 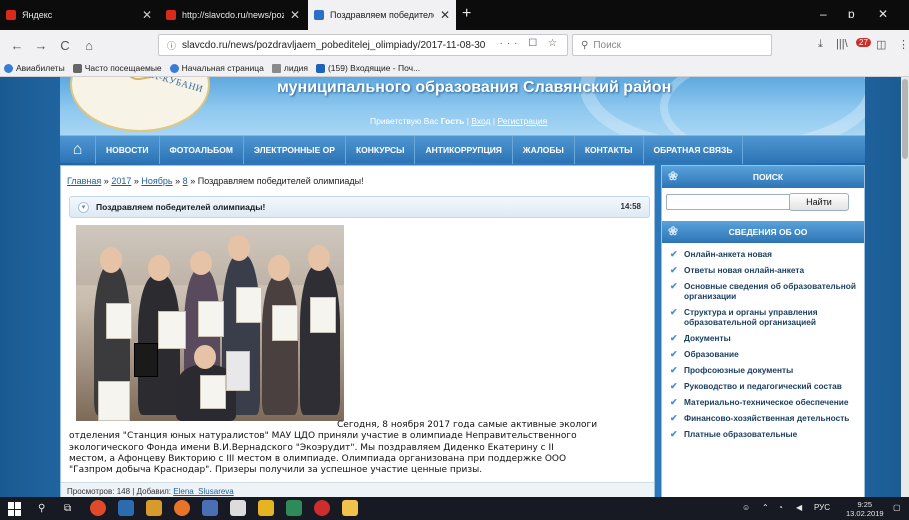 I want to click on sidebar-link-label: Ответы новая онлайн-анкета, so click(x=744, y=270).